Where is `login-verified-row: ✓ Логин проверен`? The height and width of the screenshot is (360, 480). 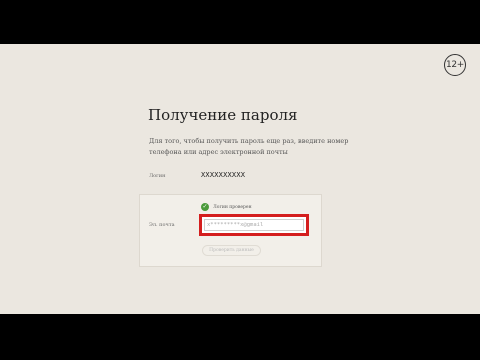
login-verified-row: ✓ Логин проверен is located at coordinates (226, 207).